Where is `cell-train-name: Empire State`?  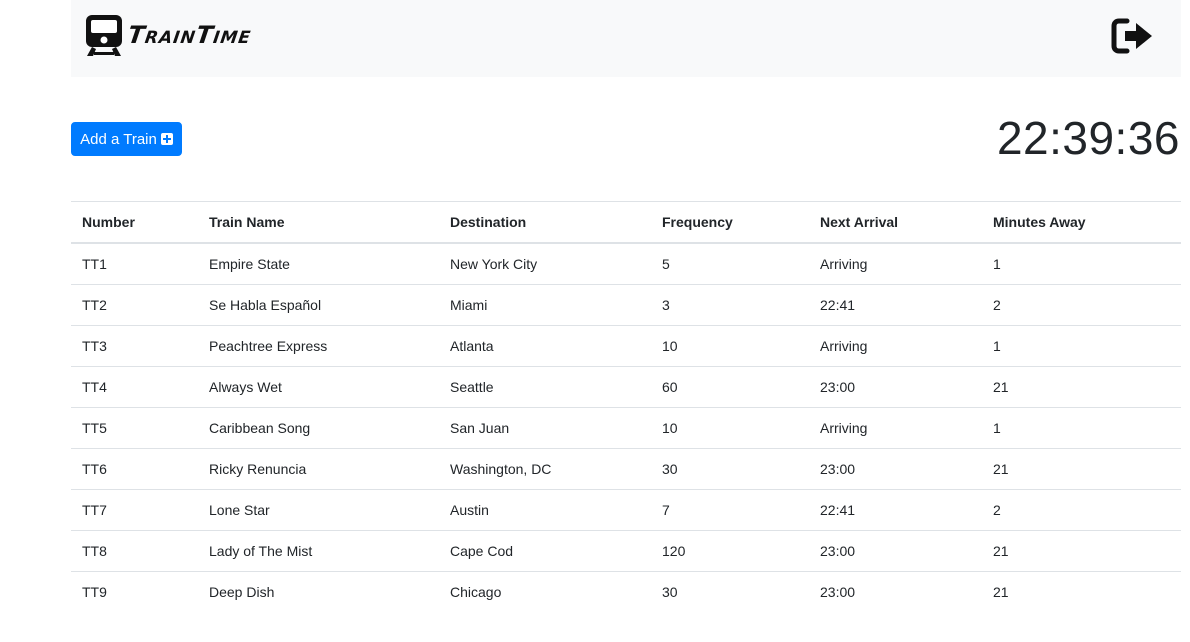 cell-train-name: Empire State is located at coordinates (318, 263).